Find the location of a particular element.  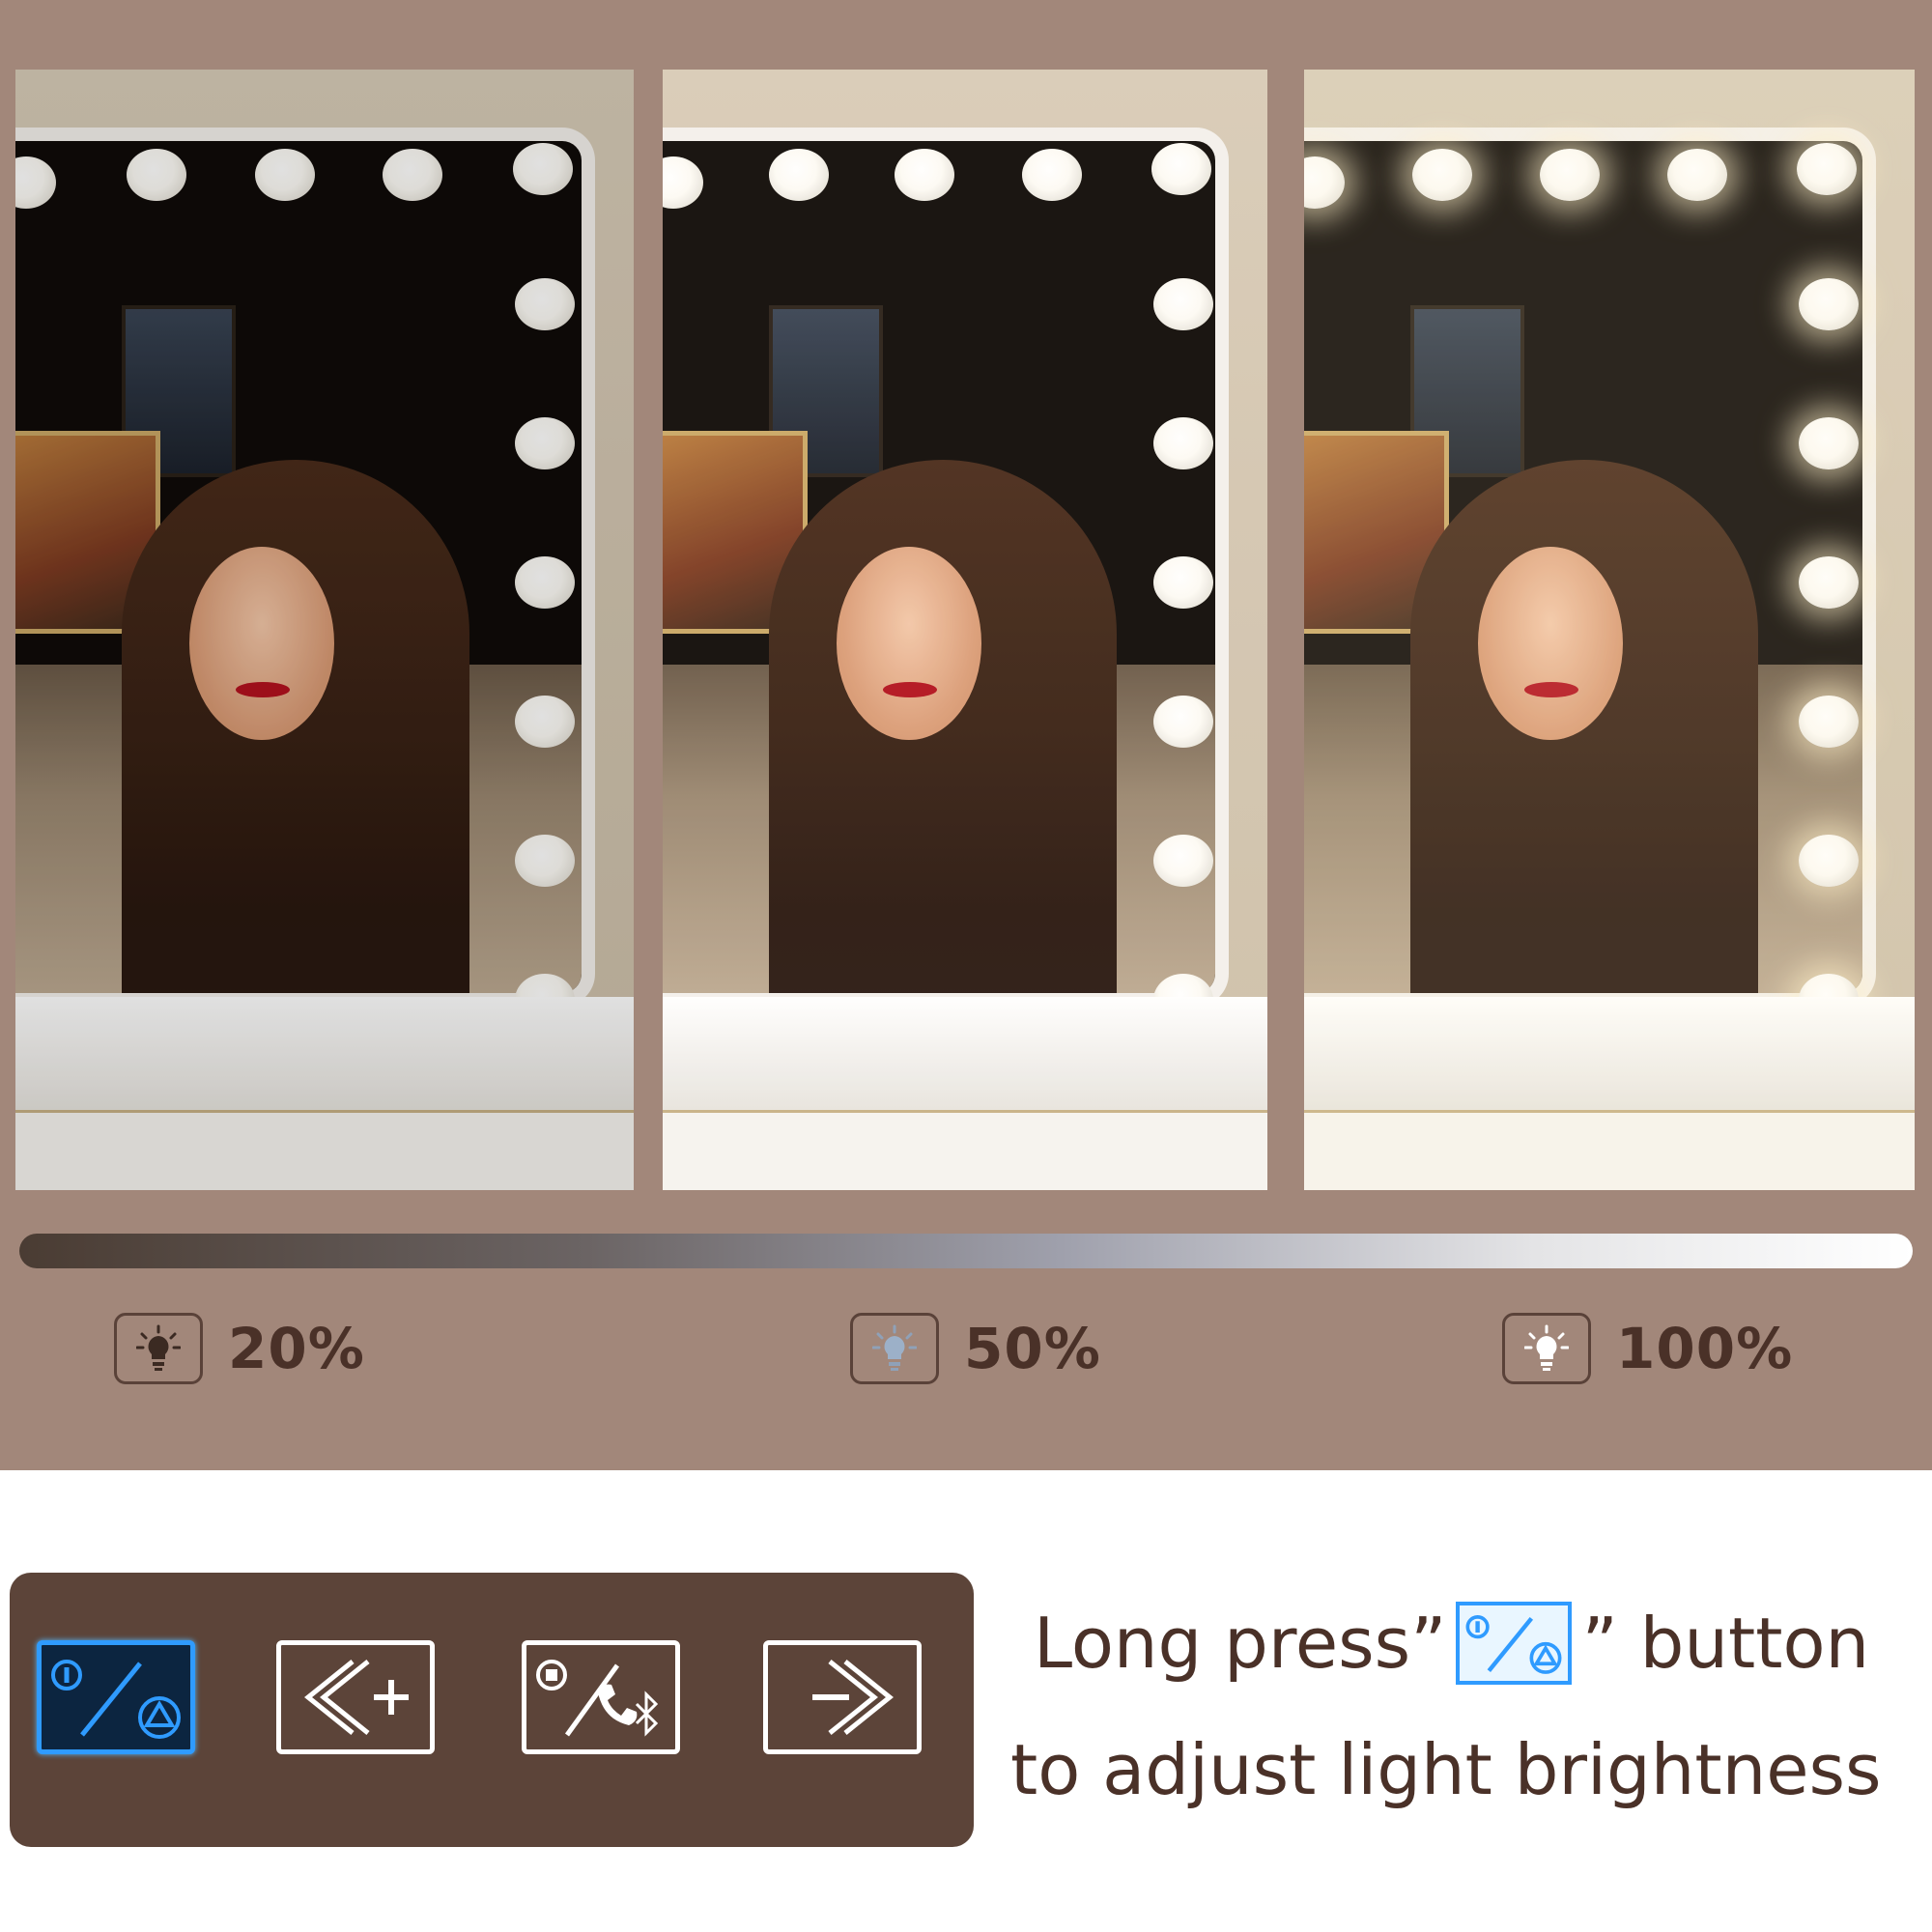

brightness-level-20: 20% is located at coordinates (239, 1348).